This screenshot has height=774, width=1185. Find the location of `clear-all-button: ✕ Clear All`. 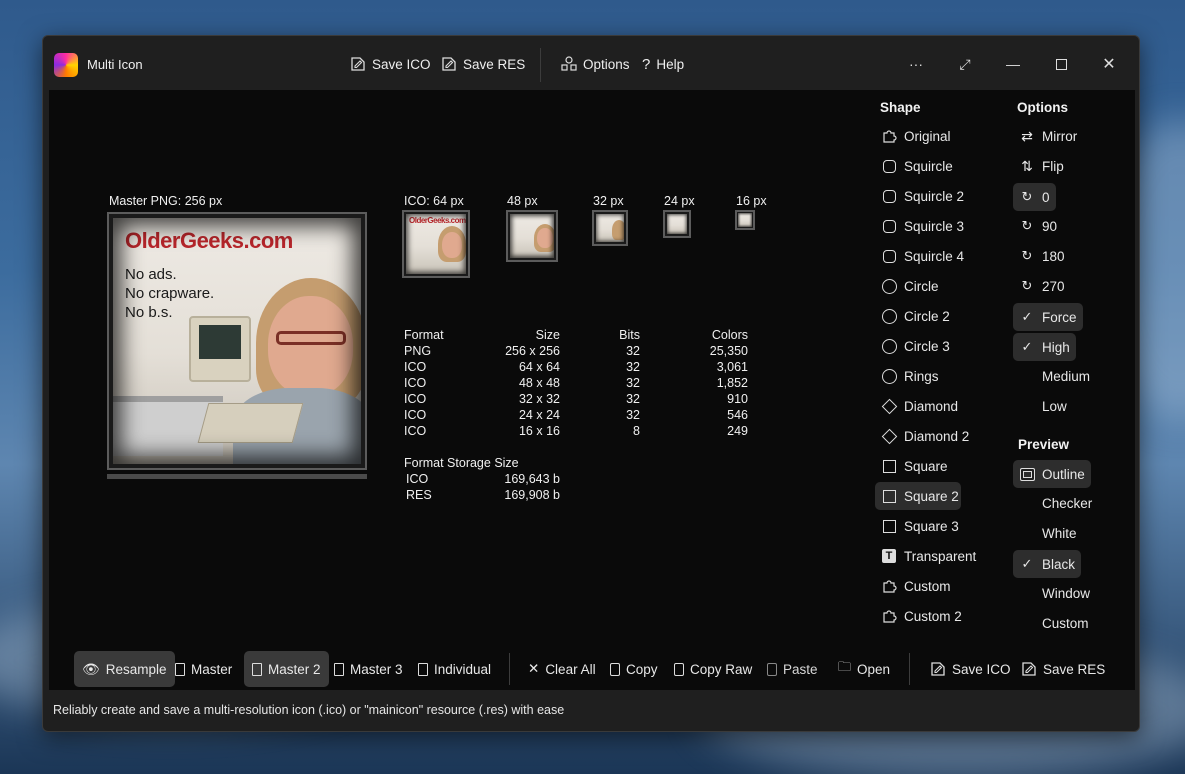

clear-all-button: ✕ Clear All is located at coordinates (562, 669).